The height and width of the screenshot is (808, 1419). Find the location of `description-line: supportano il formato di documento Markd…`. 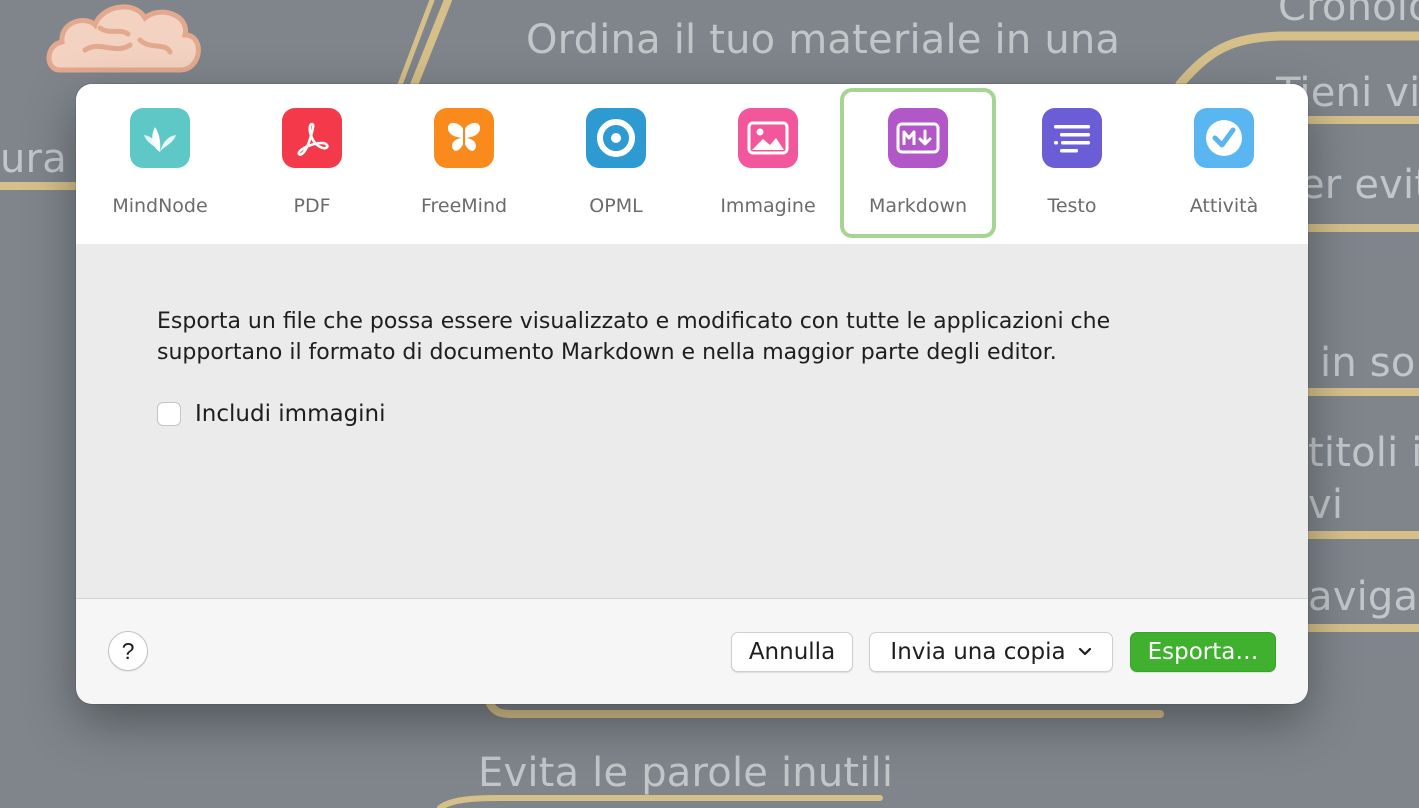

description-line: supportano il formato di documento Markd… is located at coordinates (607, 352).